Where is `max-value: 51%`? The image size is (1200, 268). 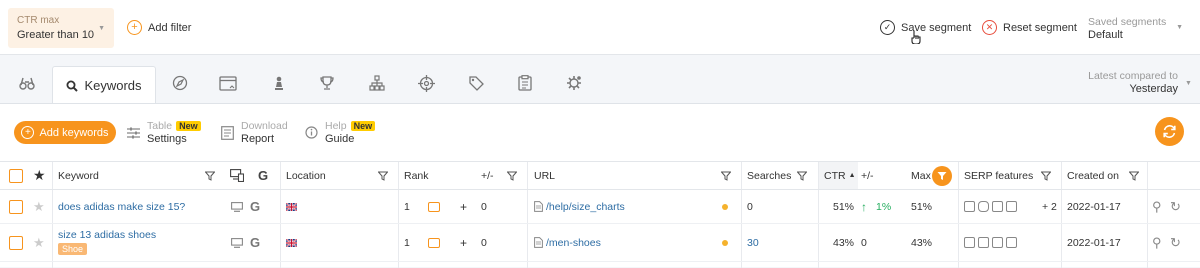 max-value: 51% is located at coordinates (922, 206).